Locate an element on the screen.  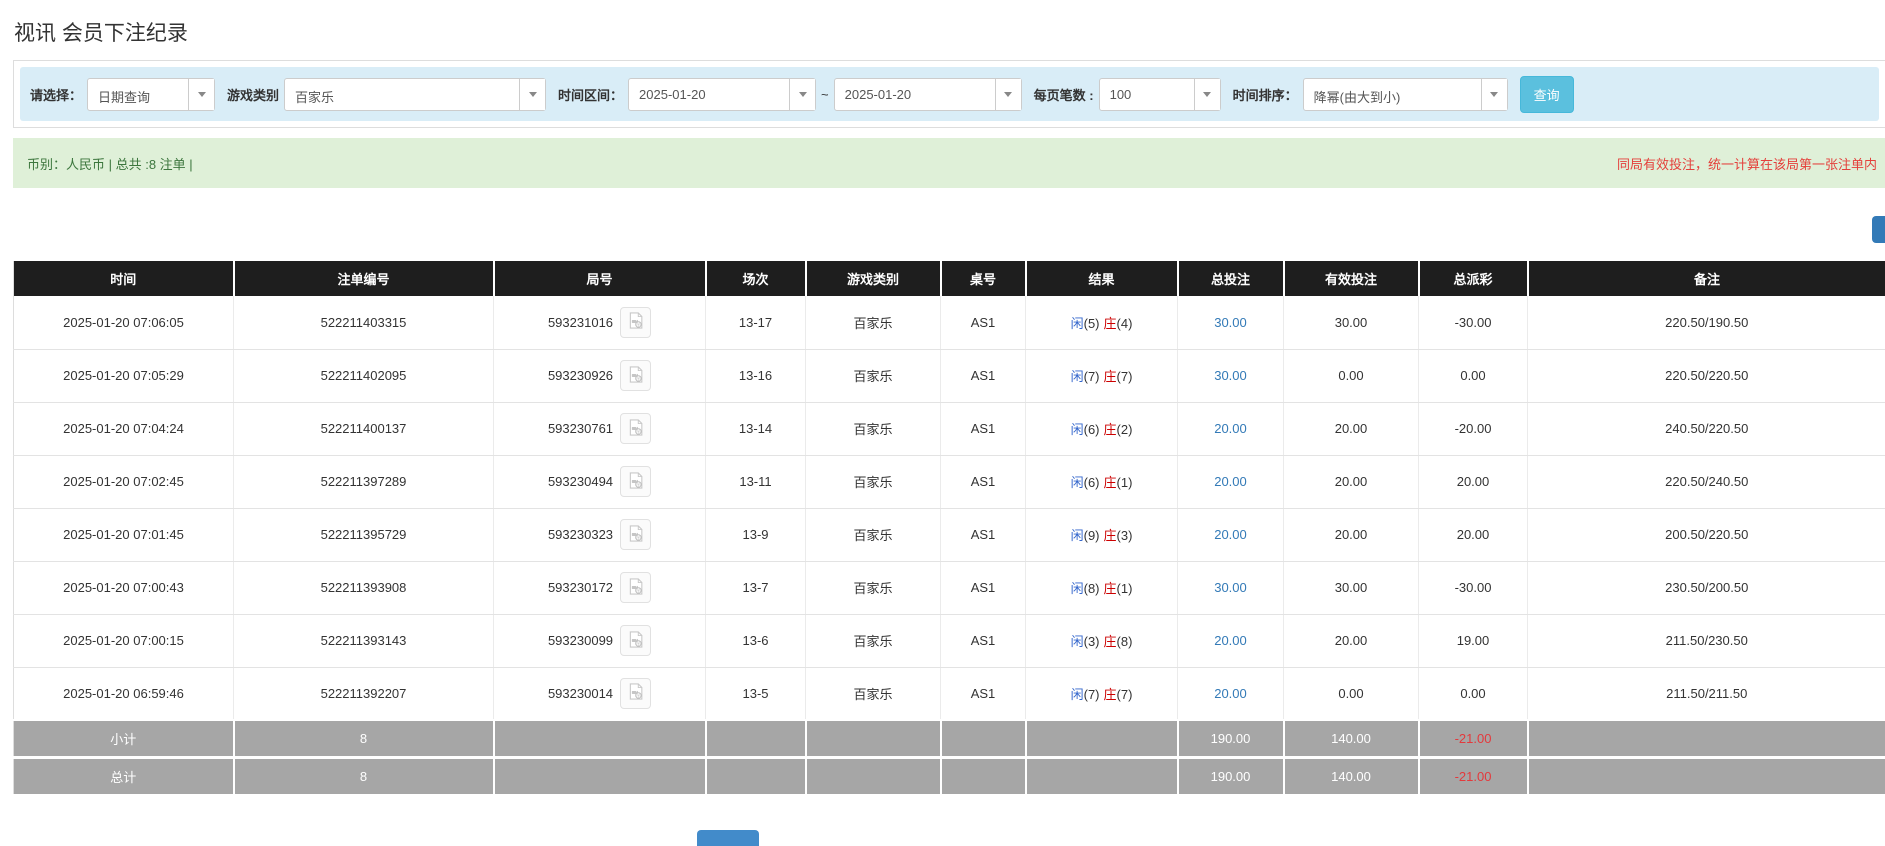
cell-bet-no: 522211392207 is located at coordinates (364, 693).